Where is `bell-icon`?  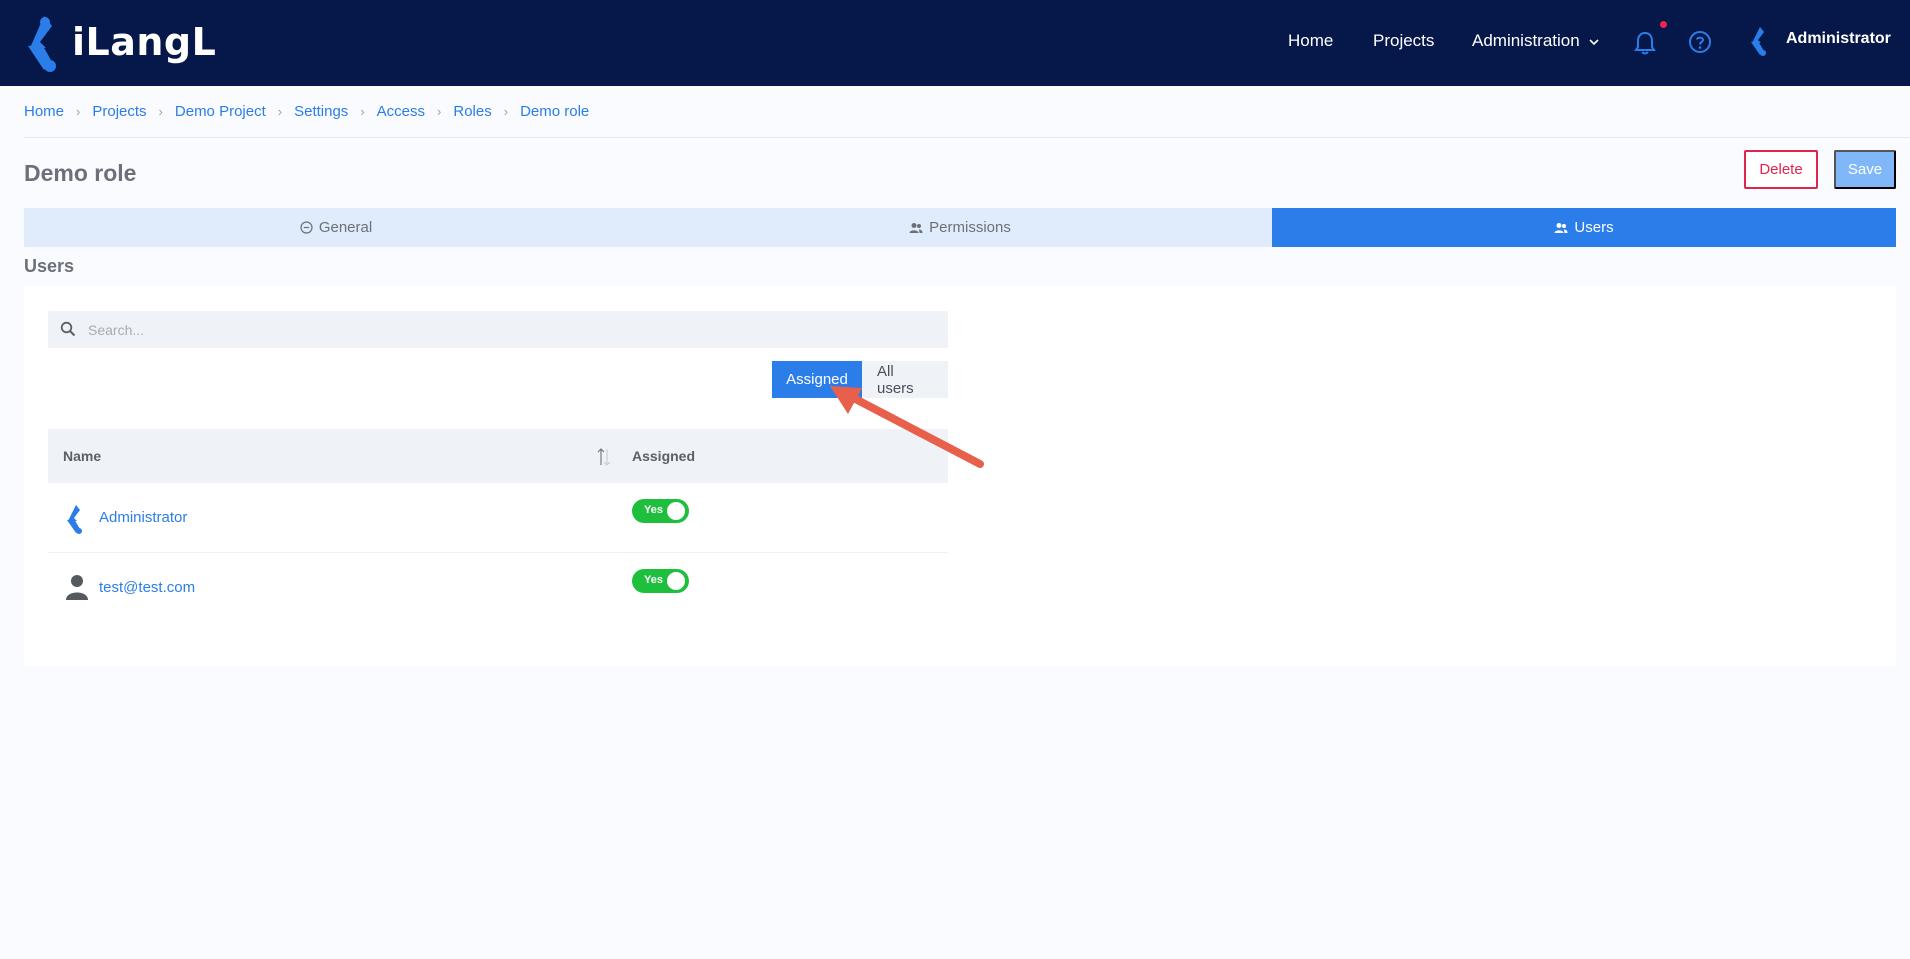
bell-icon is located at coordinates (1645, 43).